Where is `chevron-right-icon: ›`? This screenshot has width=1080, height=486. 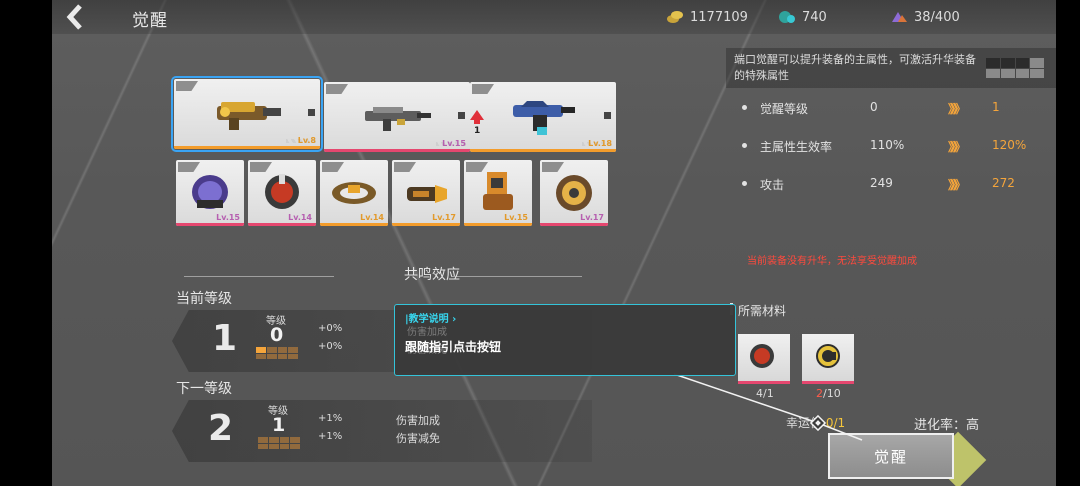
chevron-right-icon: › is located at coordinates (454, 319).